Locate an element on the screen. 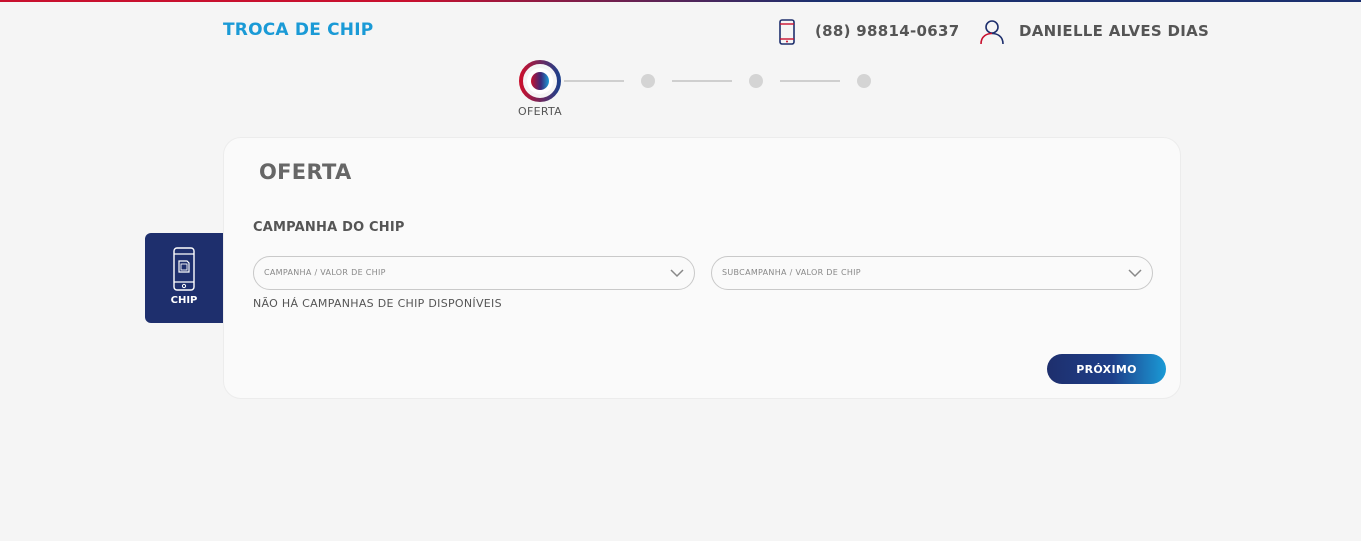  phone-number: (88) 98814-0637 is located at coordinates (887, 31).